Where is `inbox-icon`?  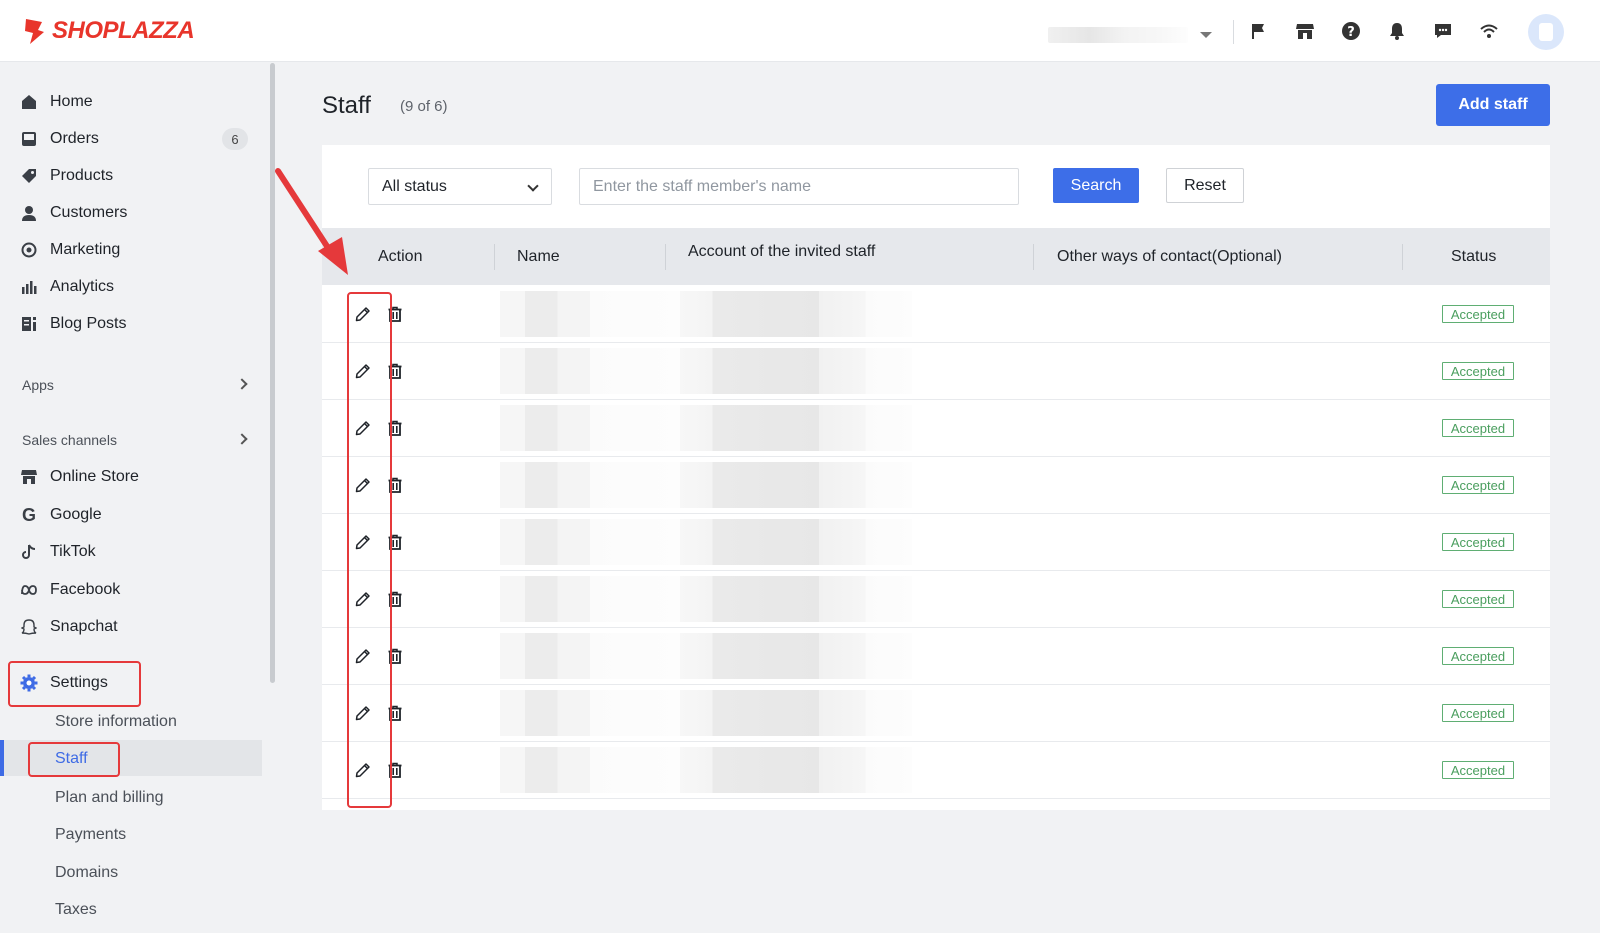 inbox-icon is located at coordinates (29, 139).